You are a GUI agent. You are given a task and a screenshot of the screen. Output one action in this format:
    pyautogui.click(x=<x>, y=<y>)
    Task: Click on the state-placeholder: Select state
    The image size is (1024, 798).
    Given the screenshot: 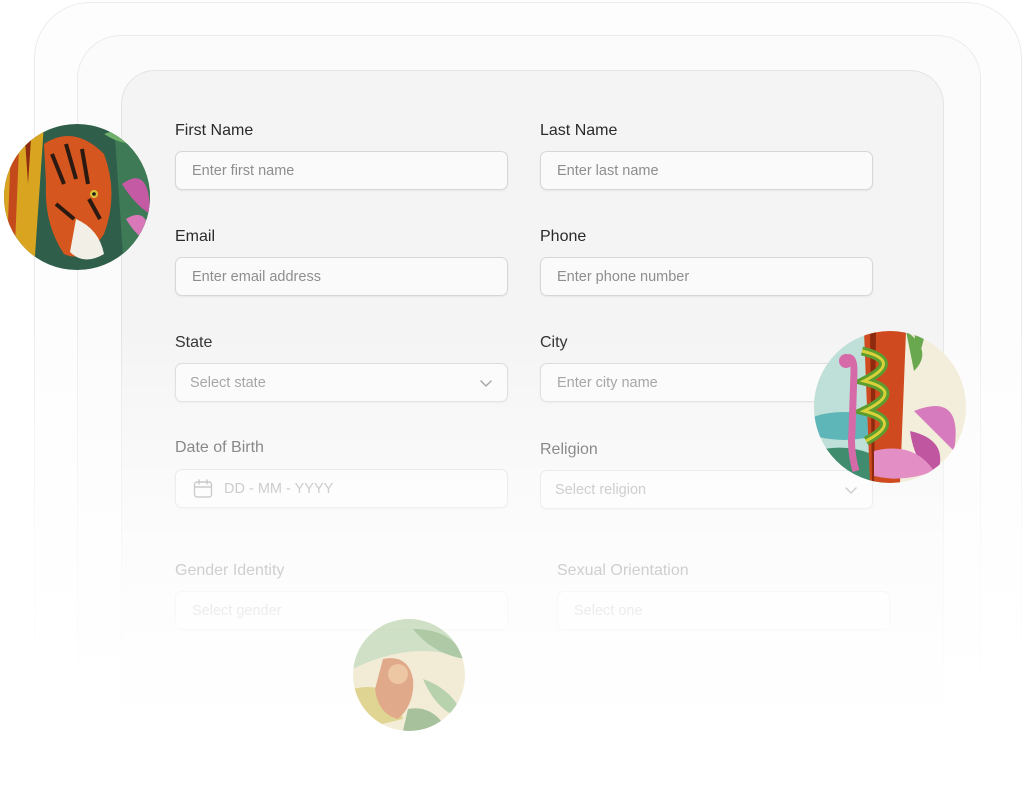 What is the action you would take?
    pyautogui.click(x=228, y=382)
    